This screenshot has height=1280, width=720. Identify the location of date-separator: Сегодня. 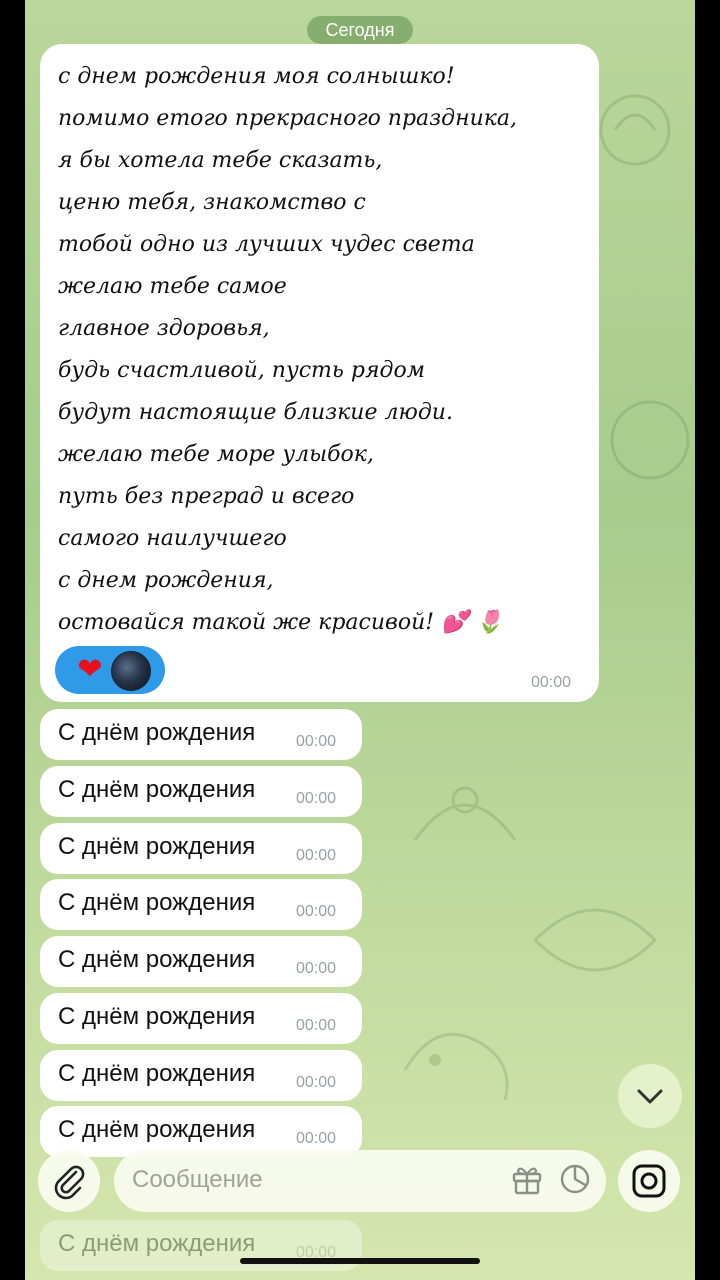
(360, 30).